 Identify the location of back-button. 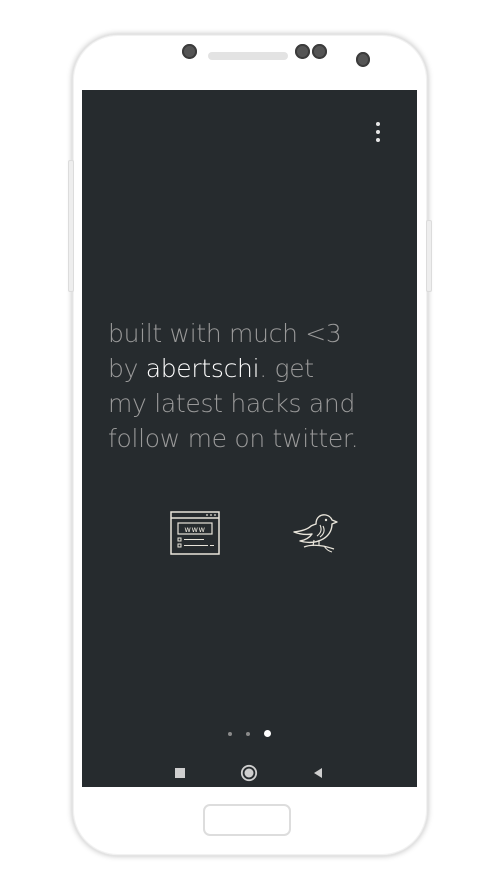
(318, 773).